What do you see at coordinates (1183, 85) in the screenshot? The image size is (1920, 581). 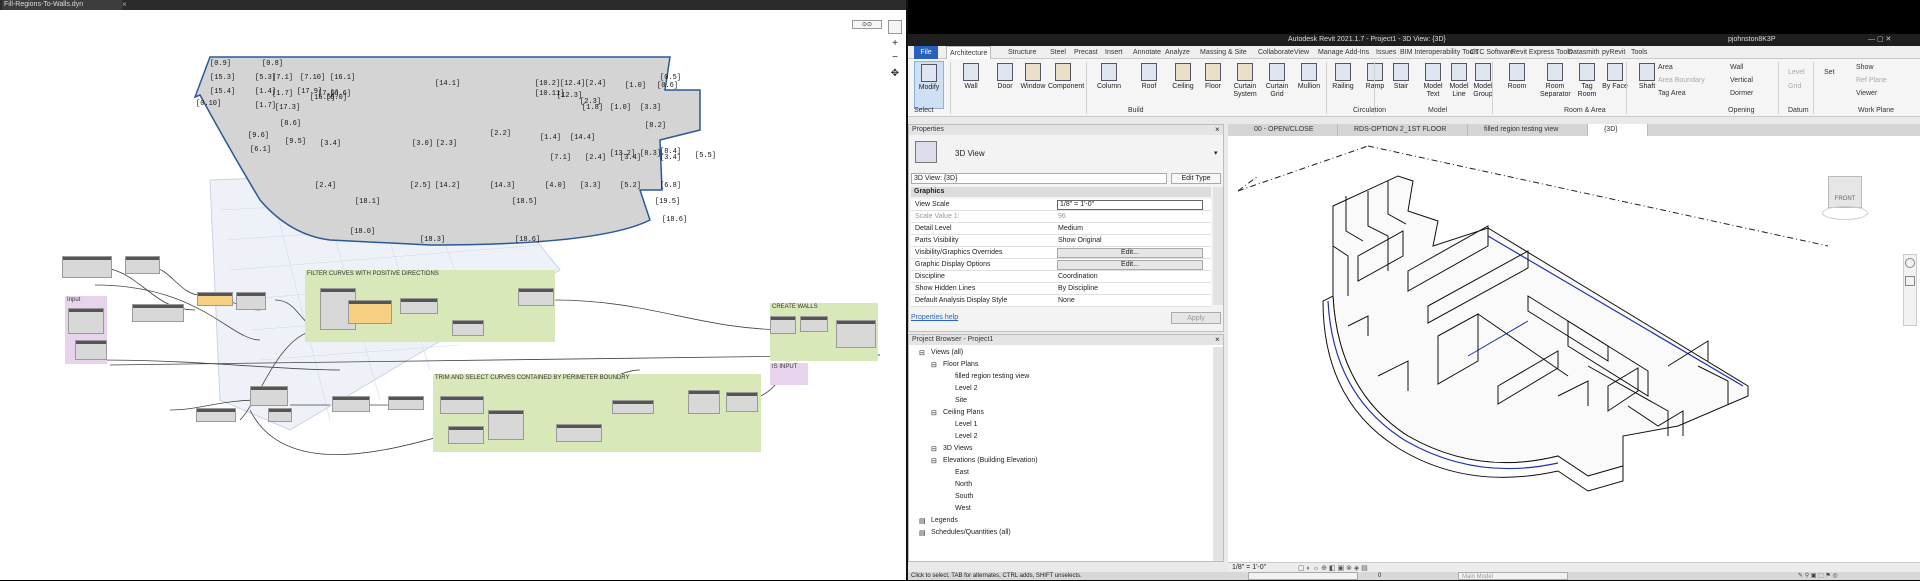 I see `ribbon-button: Ceiling` at bounding box center [1183, 85].